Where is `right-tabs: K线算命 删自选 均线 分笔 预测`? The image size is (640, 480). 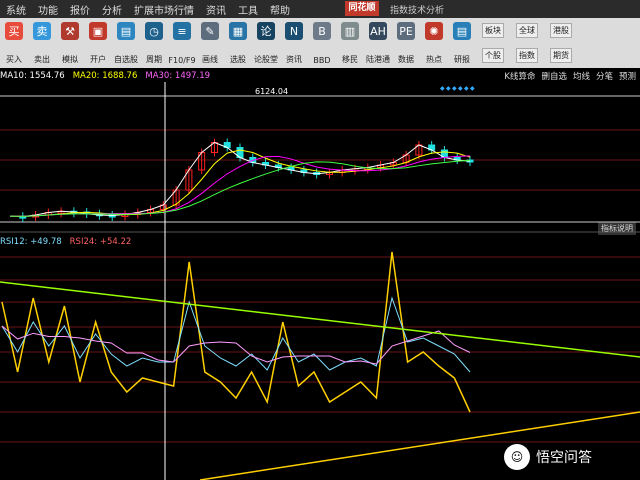 right-tabs: K线算命 删自选 均线 分笔 预测 is located at coordinates (567, 76).